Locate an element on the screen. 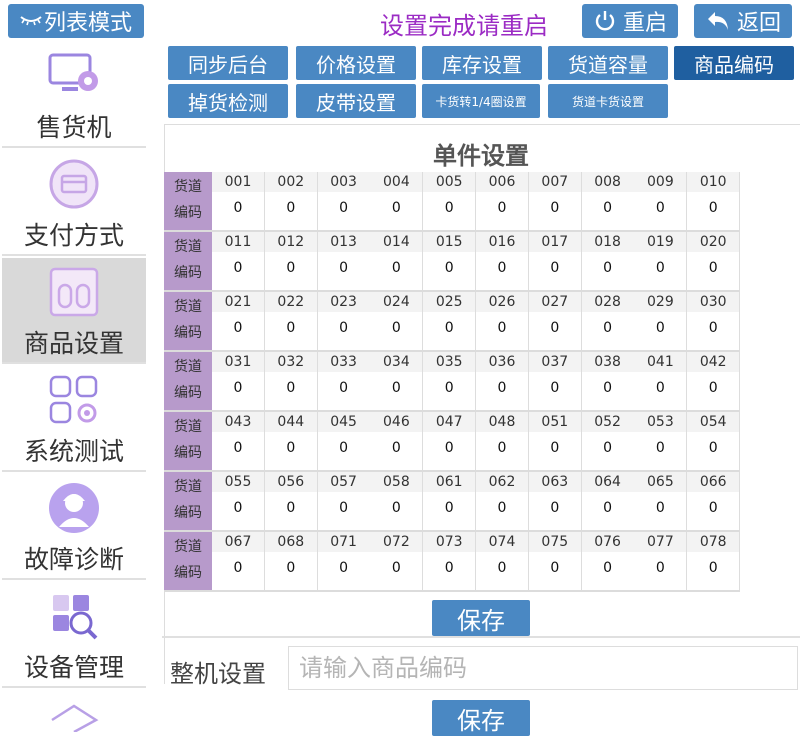 The image size is (800, 742). lane-cell: 019 0 is located at coordinates (661, 261).